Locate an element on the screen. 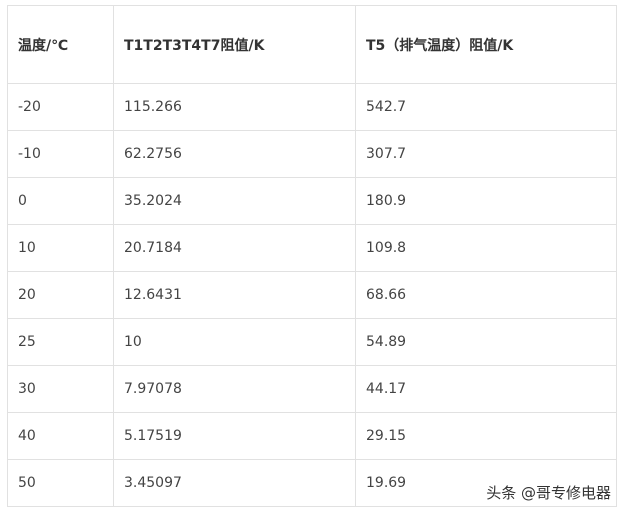 This screenshot has height=516, width=623. cell-temperature: 40 is located at coordinates (60, 436).